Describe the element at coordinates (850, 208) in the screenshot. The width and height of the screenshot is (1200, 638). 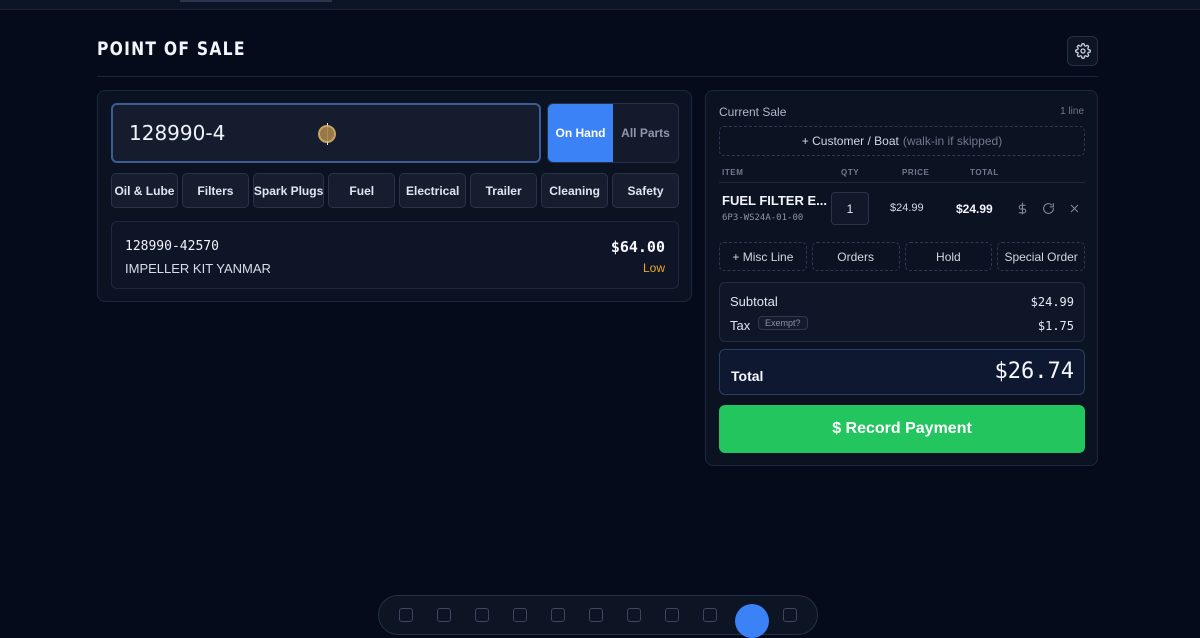
I see `line-item-qty-input: 1` at that location.